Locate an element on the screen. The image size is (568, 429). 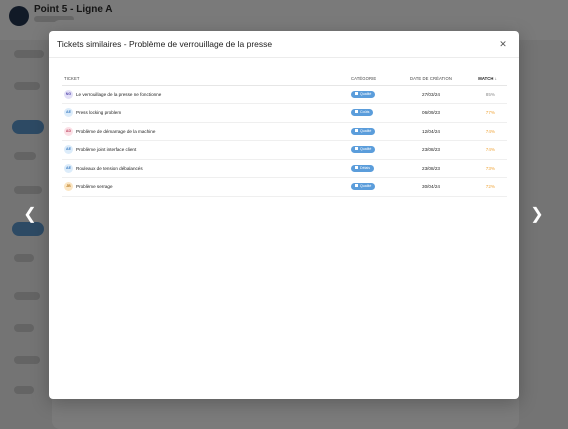
table-row: AE Press locking problem Coûts 06/09/23 77% is located at coordinates (284, 113).